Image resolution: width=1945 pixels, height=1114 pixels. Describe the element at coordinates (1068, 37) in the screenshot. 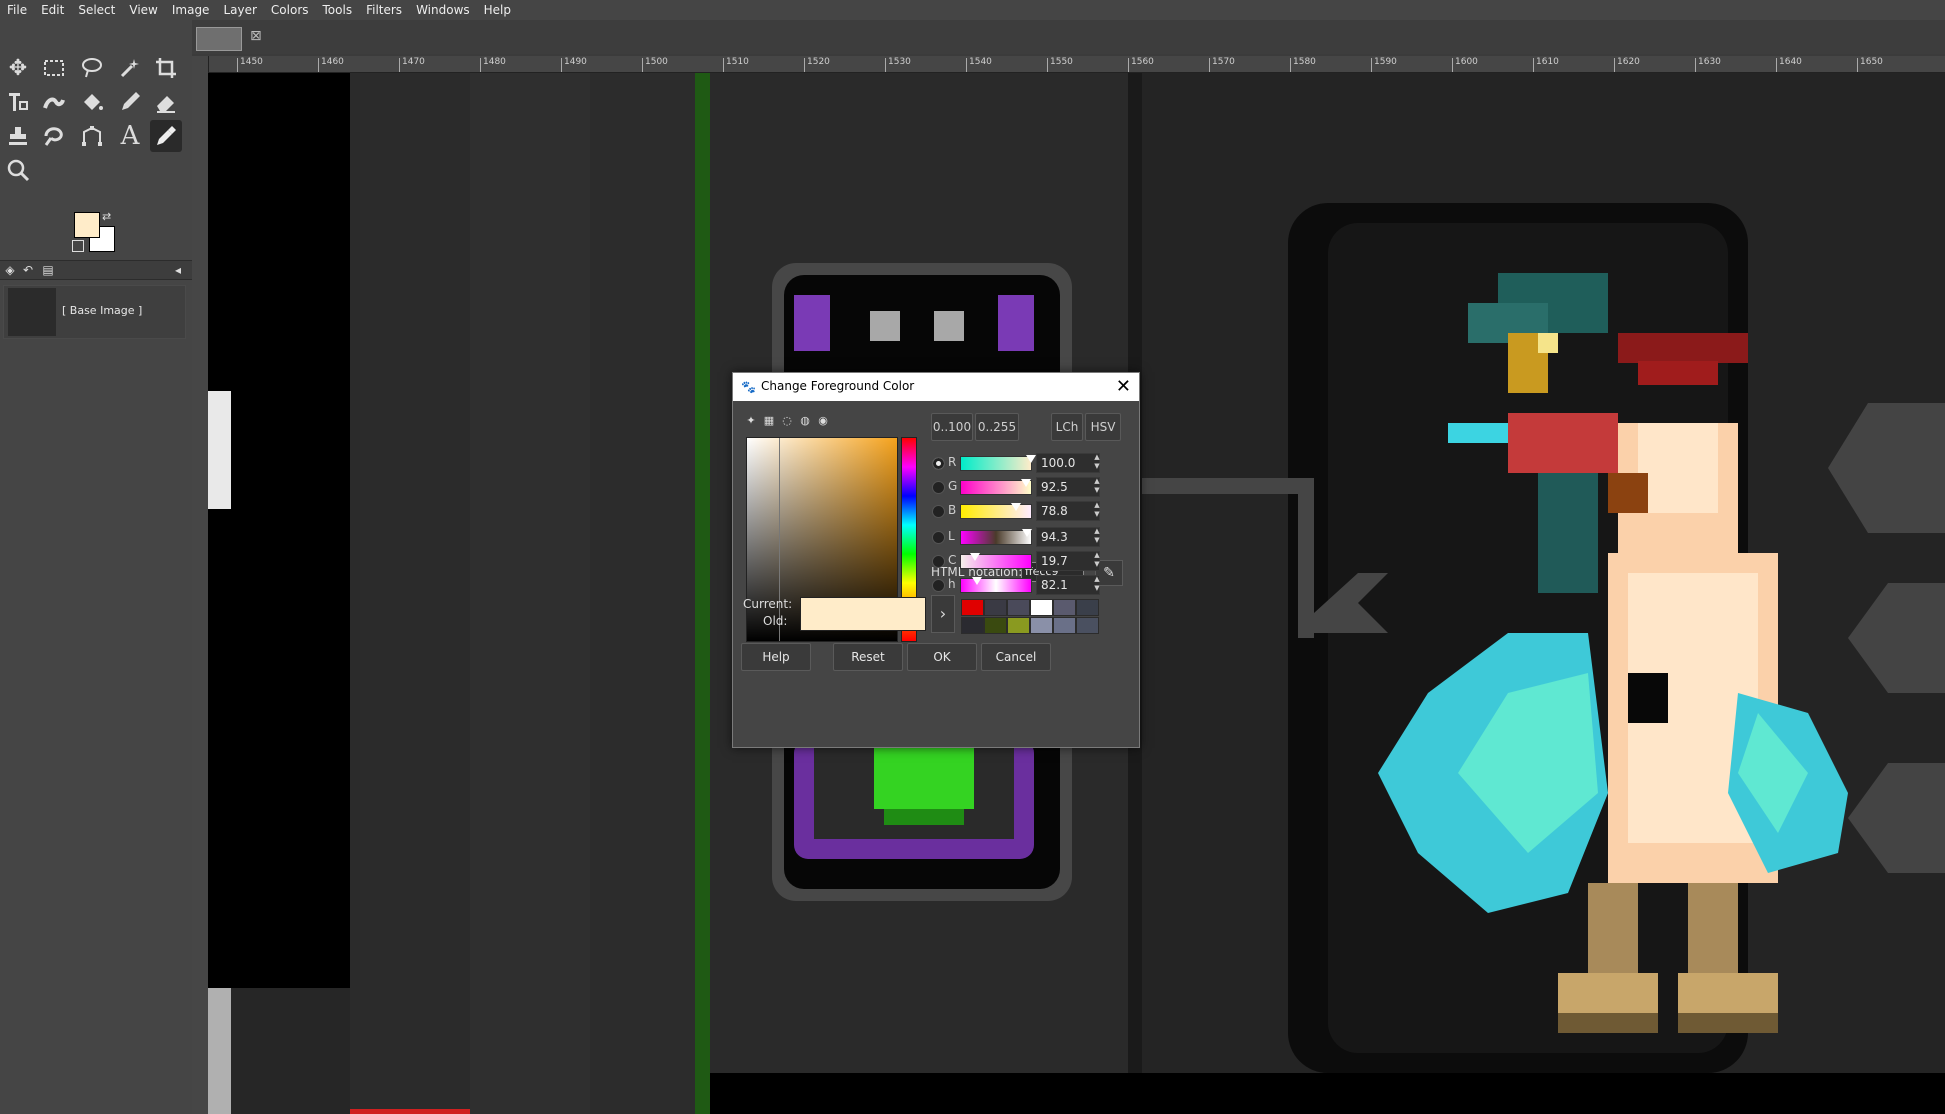

I see `image-tabs: ⊠` at that location.